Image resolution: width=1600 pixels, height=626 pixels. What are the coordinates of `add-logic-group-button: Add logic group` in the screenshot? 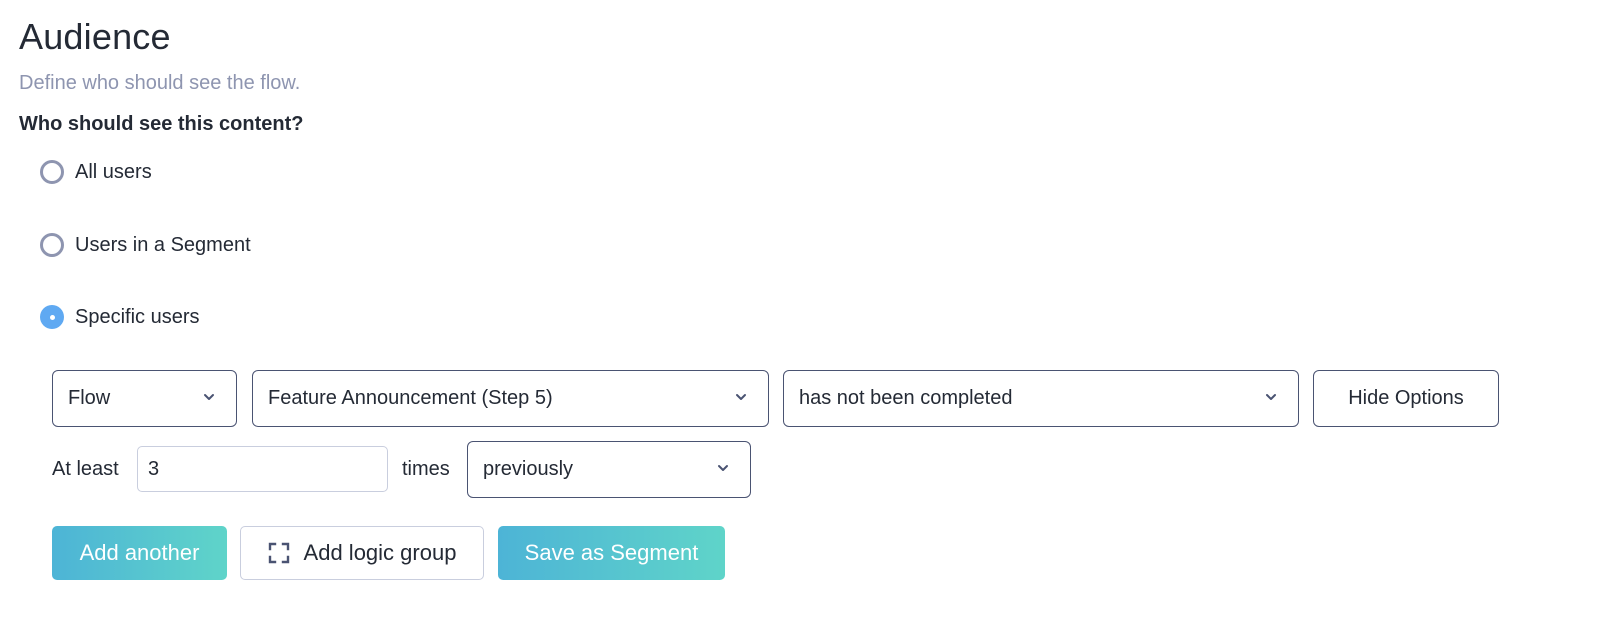 It's located at (362, 553).